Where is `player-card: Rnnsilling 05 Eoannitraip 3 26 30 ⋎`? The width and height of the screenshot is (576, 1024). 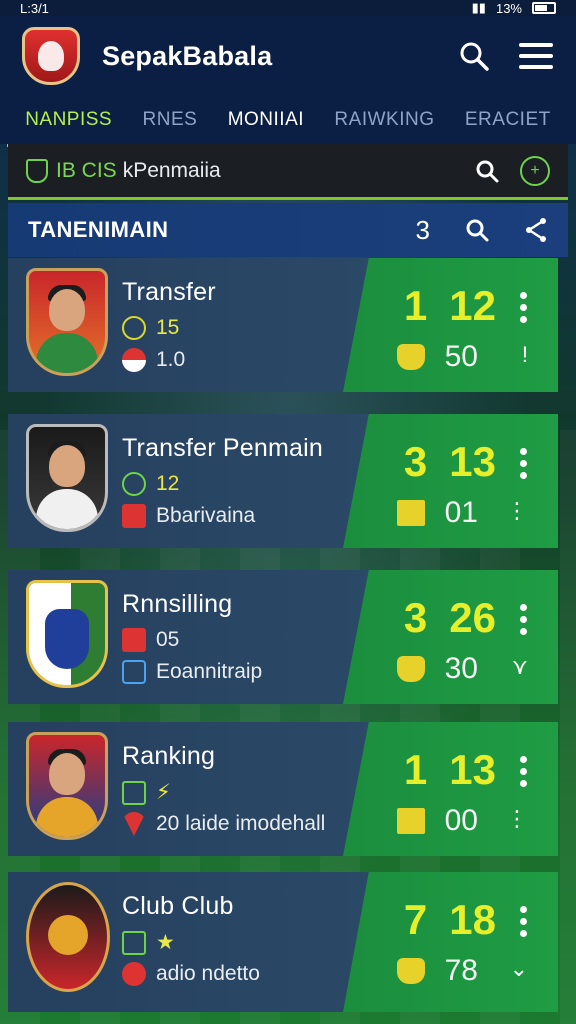 player-card: Rnnsilling 05 Eoannitraip 3 26 30 ⋎ is located at coordinates (283, 637).